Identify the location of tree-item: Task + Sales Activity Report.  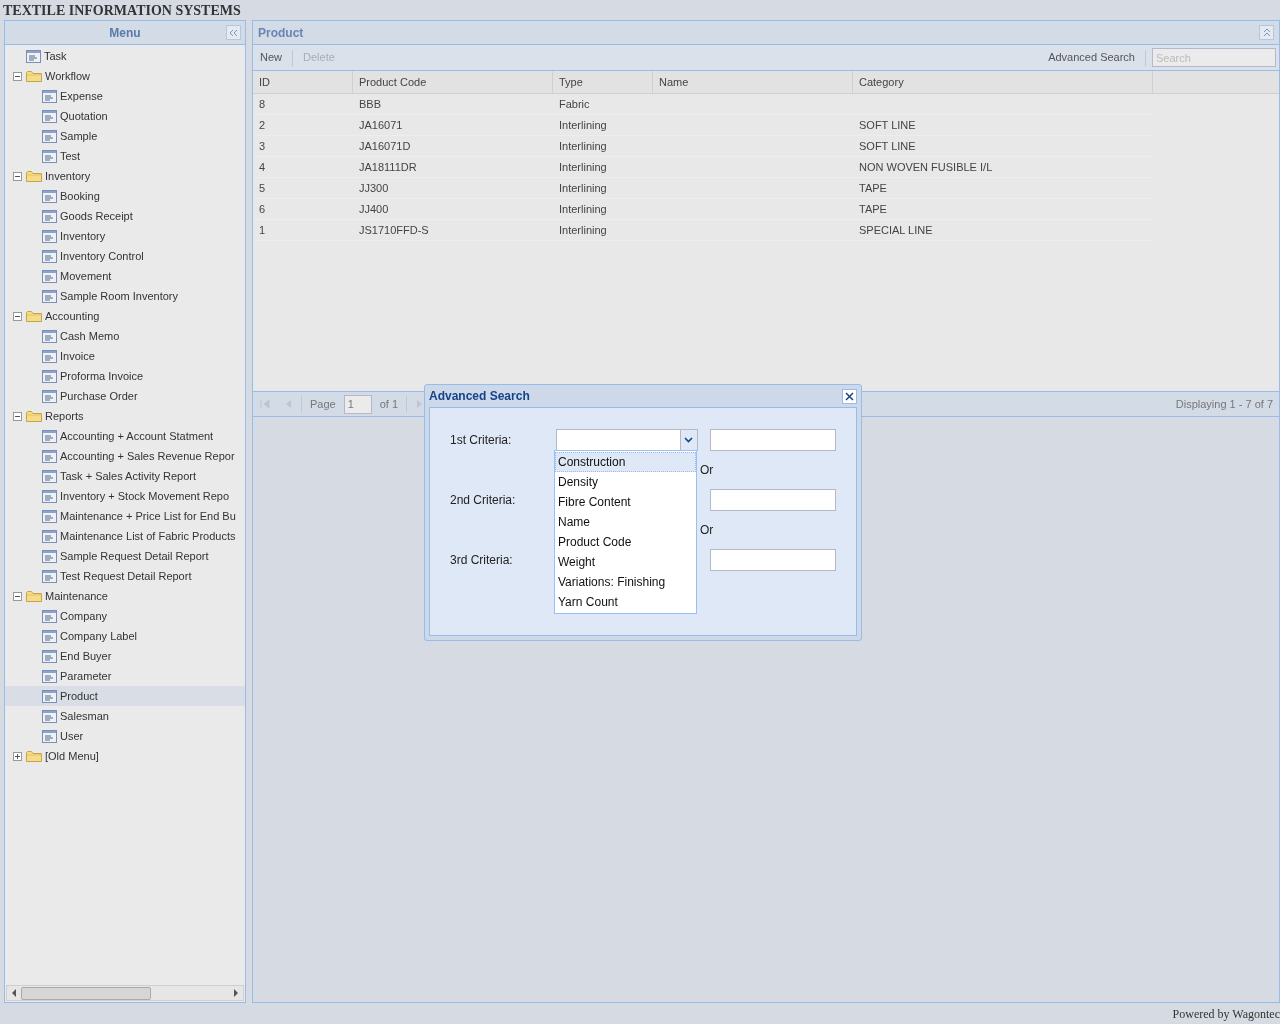
(125, 476).